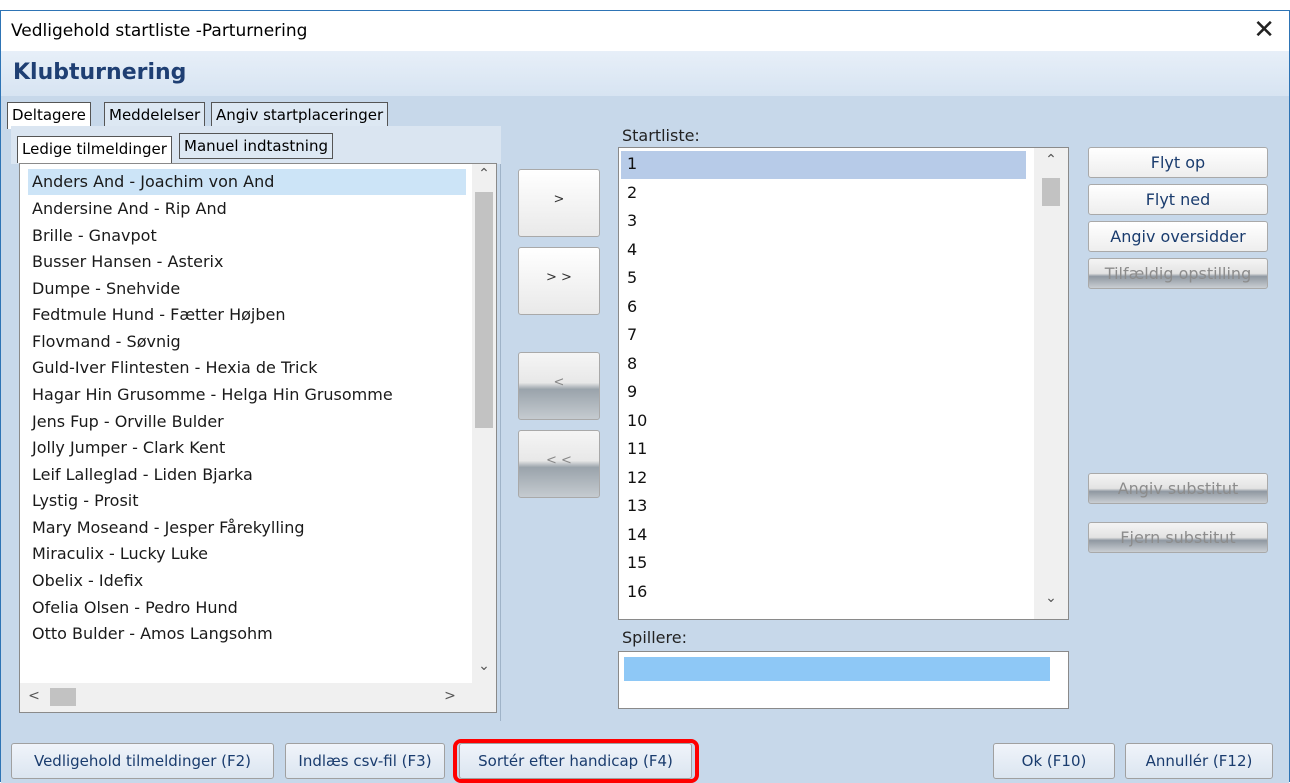 This screenshot has height=783, width=1290. Describe the element at coordinates (247, 501) in the screenshot. I see `list-item: Lystig - Prosit` at that location.